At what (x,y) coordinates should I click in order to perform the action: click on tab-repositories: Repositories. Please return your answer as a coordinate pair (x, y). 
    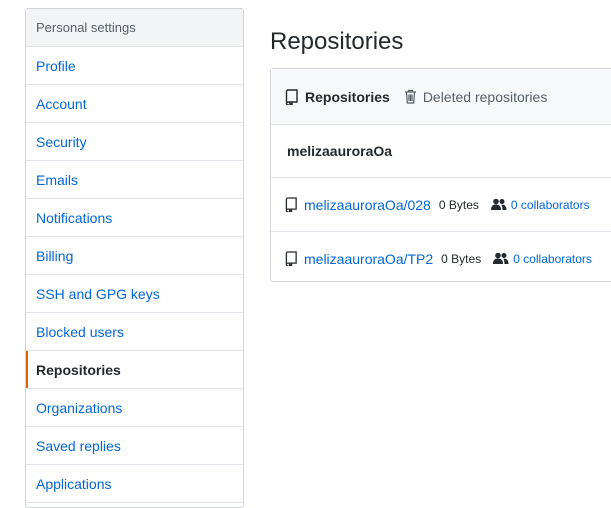
    Looking at the image, I should click on (337, 97).